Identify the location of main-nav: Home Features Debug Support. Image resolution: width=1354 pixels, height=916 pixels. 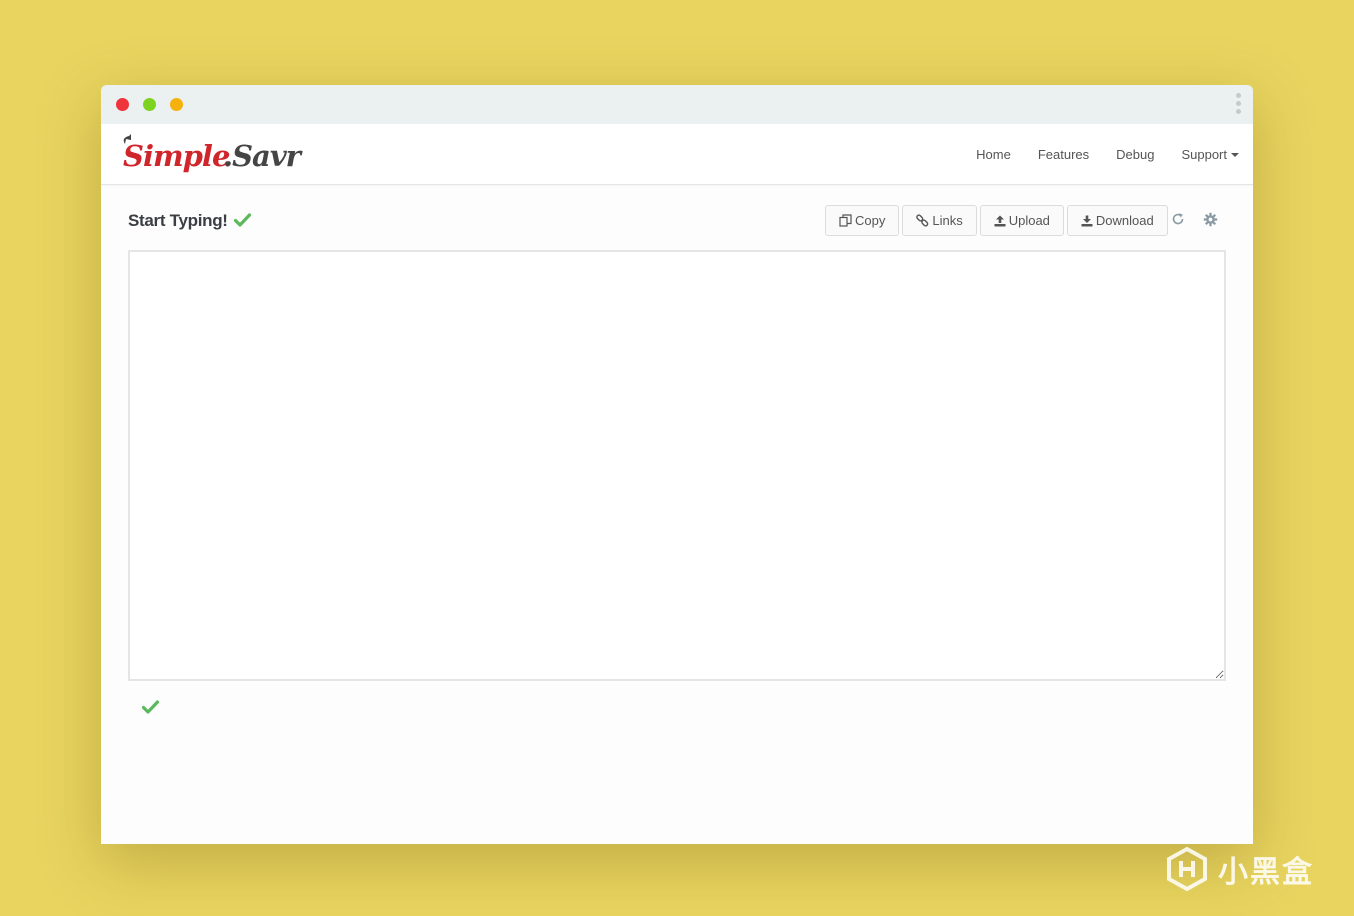
(1094, 154).